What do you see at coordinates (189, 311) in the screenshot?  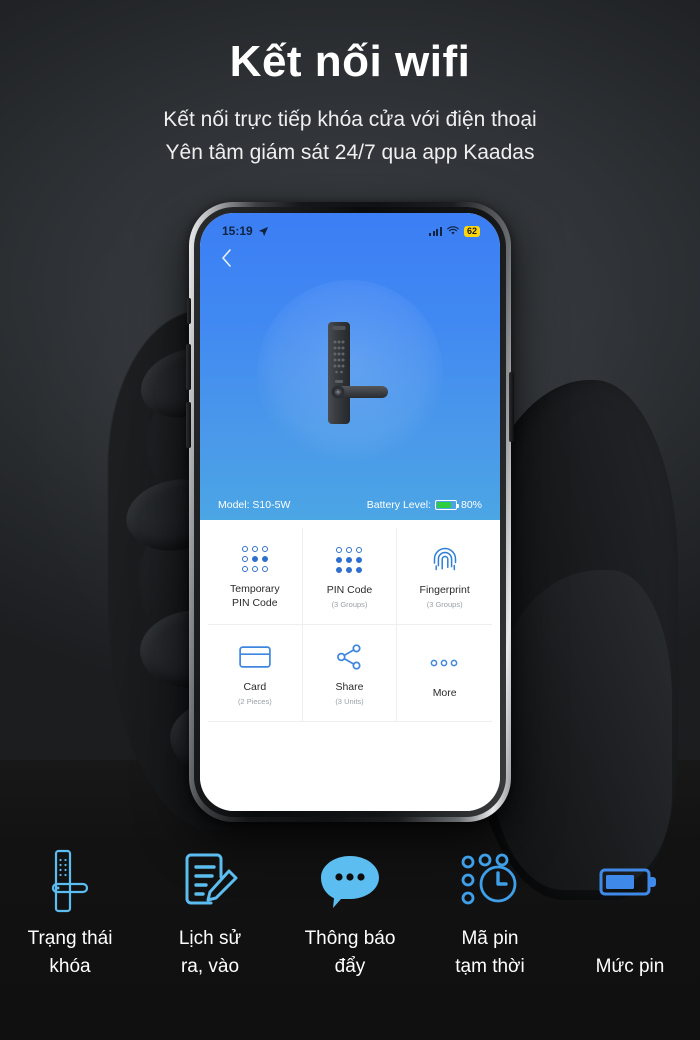 I see `mute-switch` at bounding box center [189, 311].